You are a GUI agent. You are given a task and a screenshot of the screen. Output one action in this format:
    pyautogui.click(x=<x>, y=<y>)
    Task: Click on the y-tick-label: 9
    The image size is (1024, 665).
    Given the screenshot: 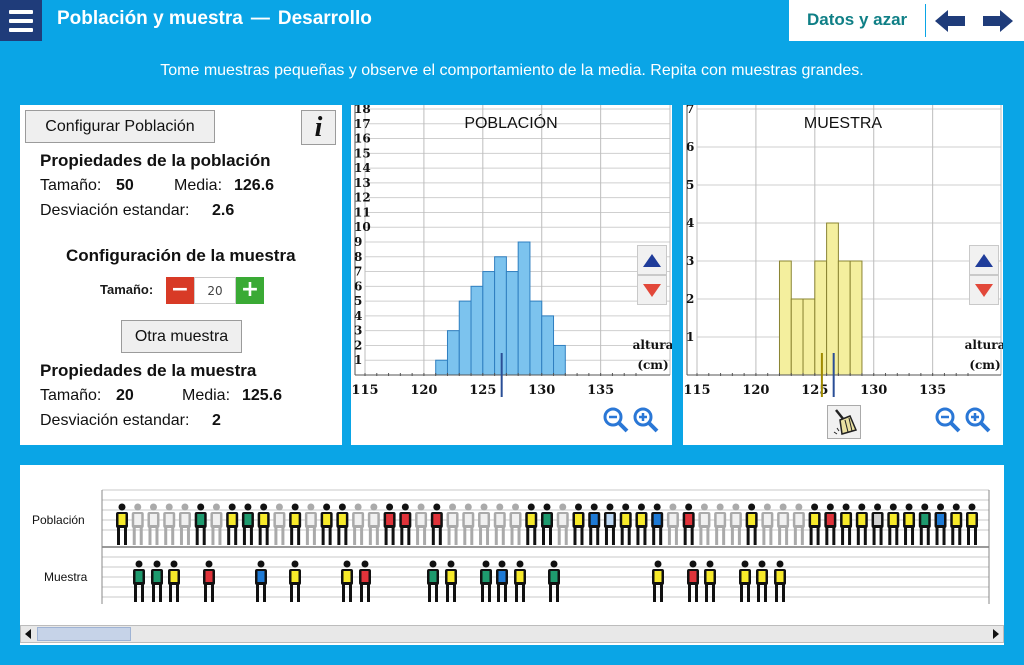 What is the action you would take?
    pyautogui.click(x=358, y=242)
    